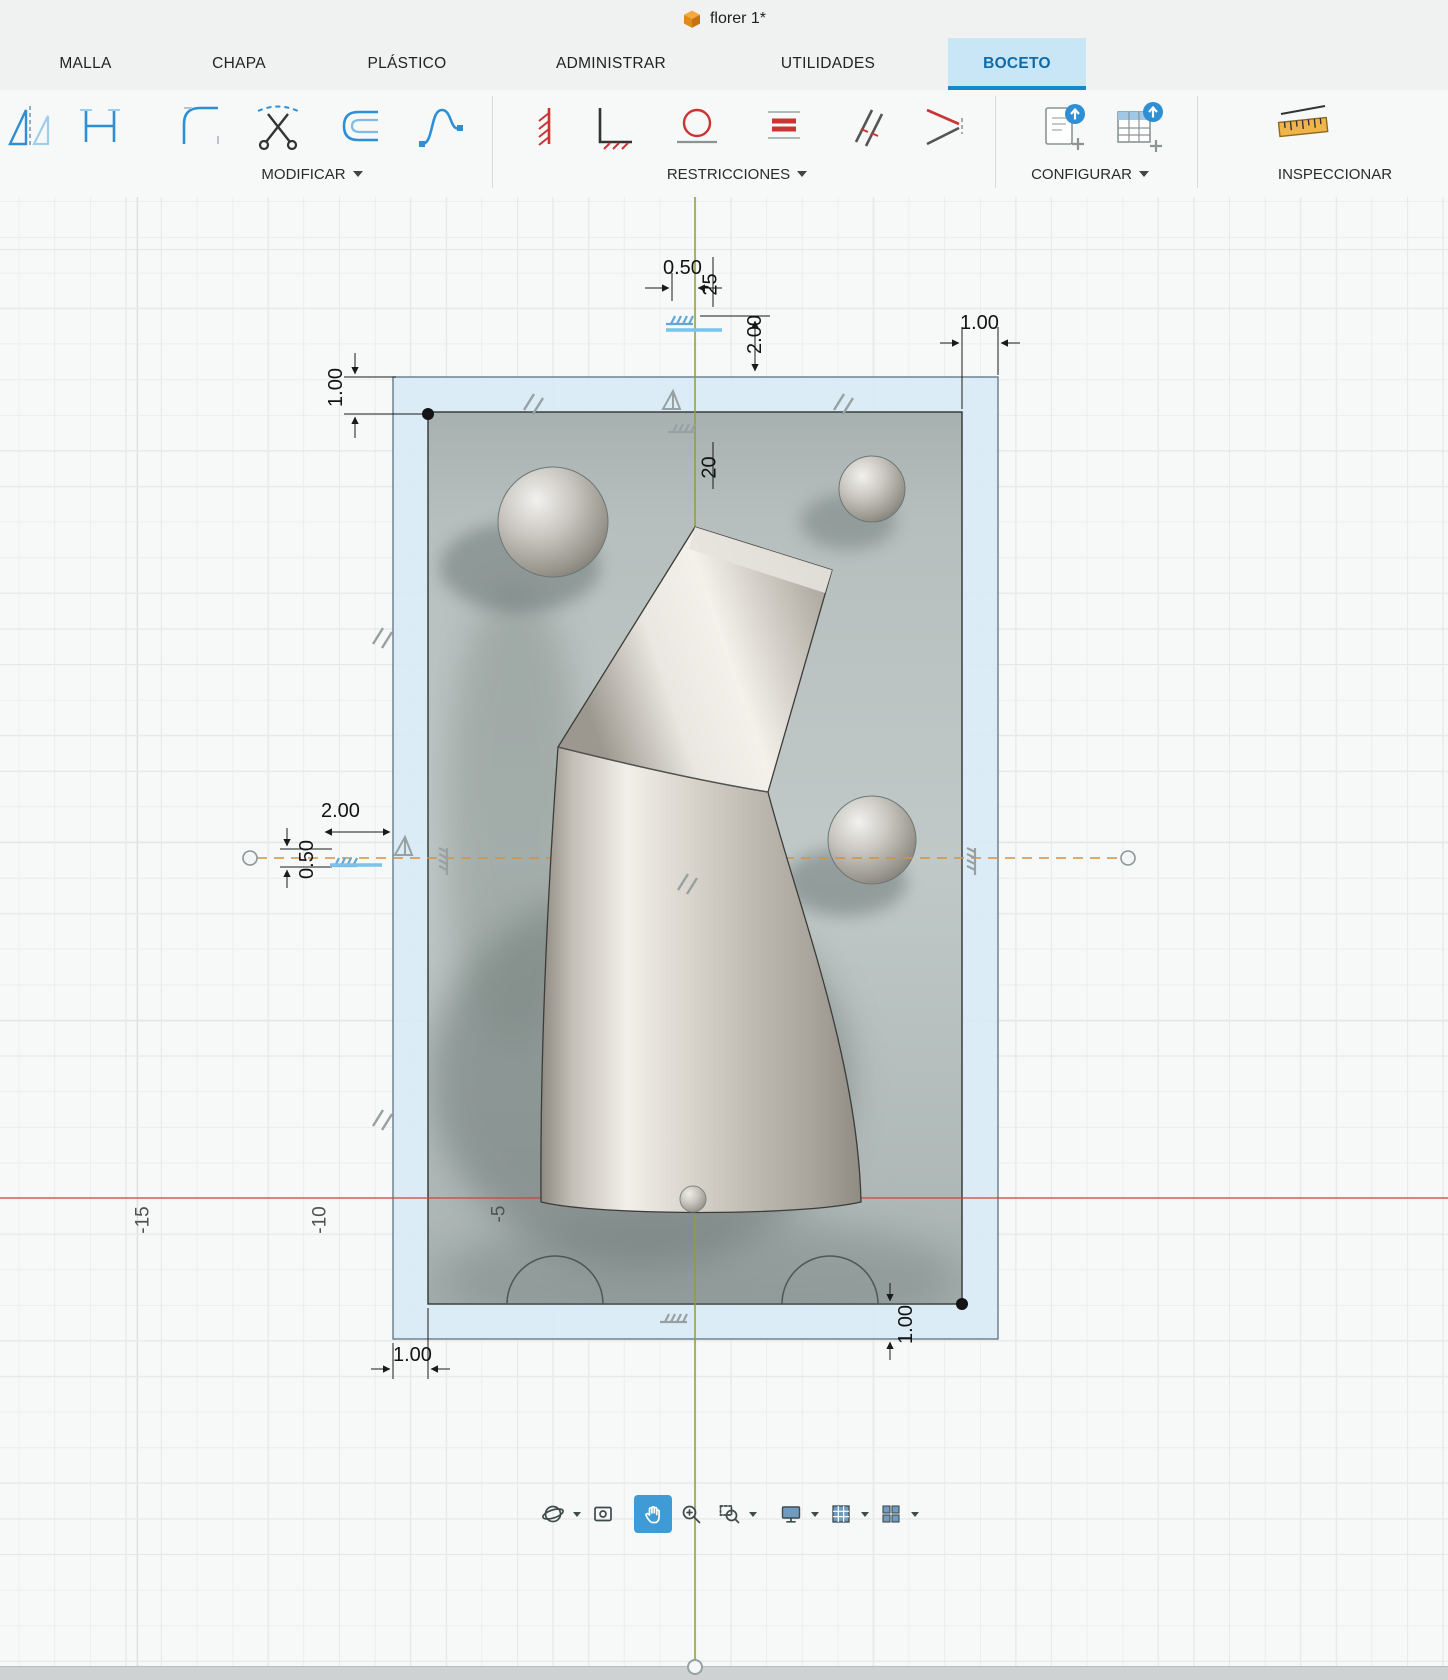 The width and height of the screenshot is (1448, 1680). I want to click on parallel-constraint-button, so click(866, 126).